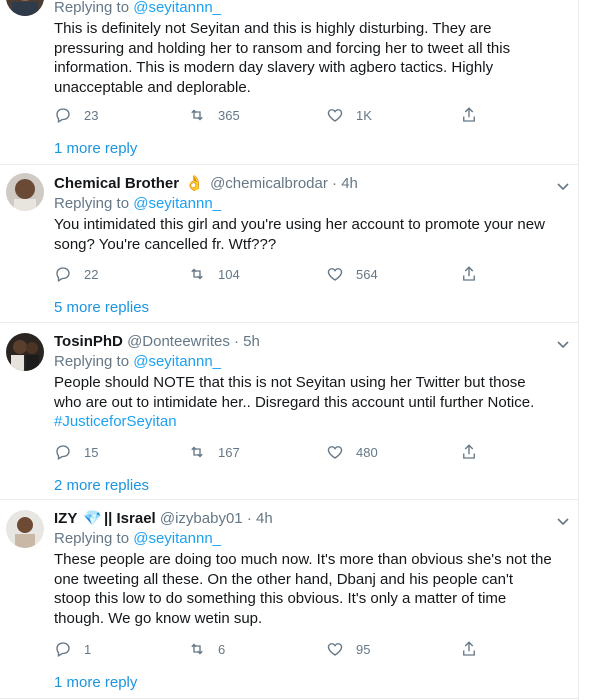 The image size is (600, 700). What do you see at coordinates (206, 649) in the screenshot?
I see `retweet-button: 6` at bounding box center [206, 649].